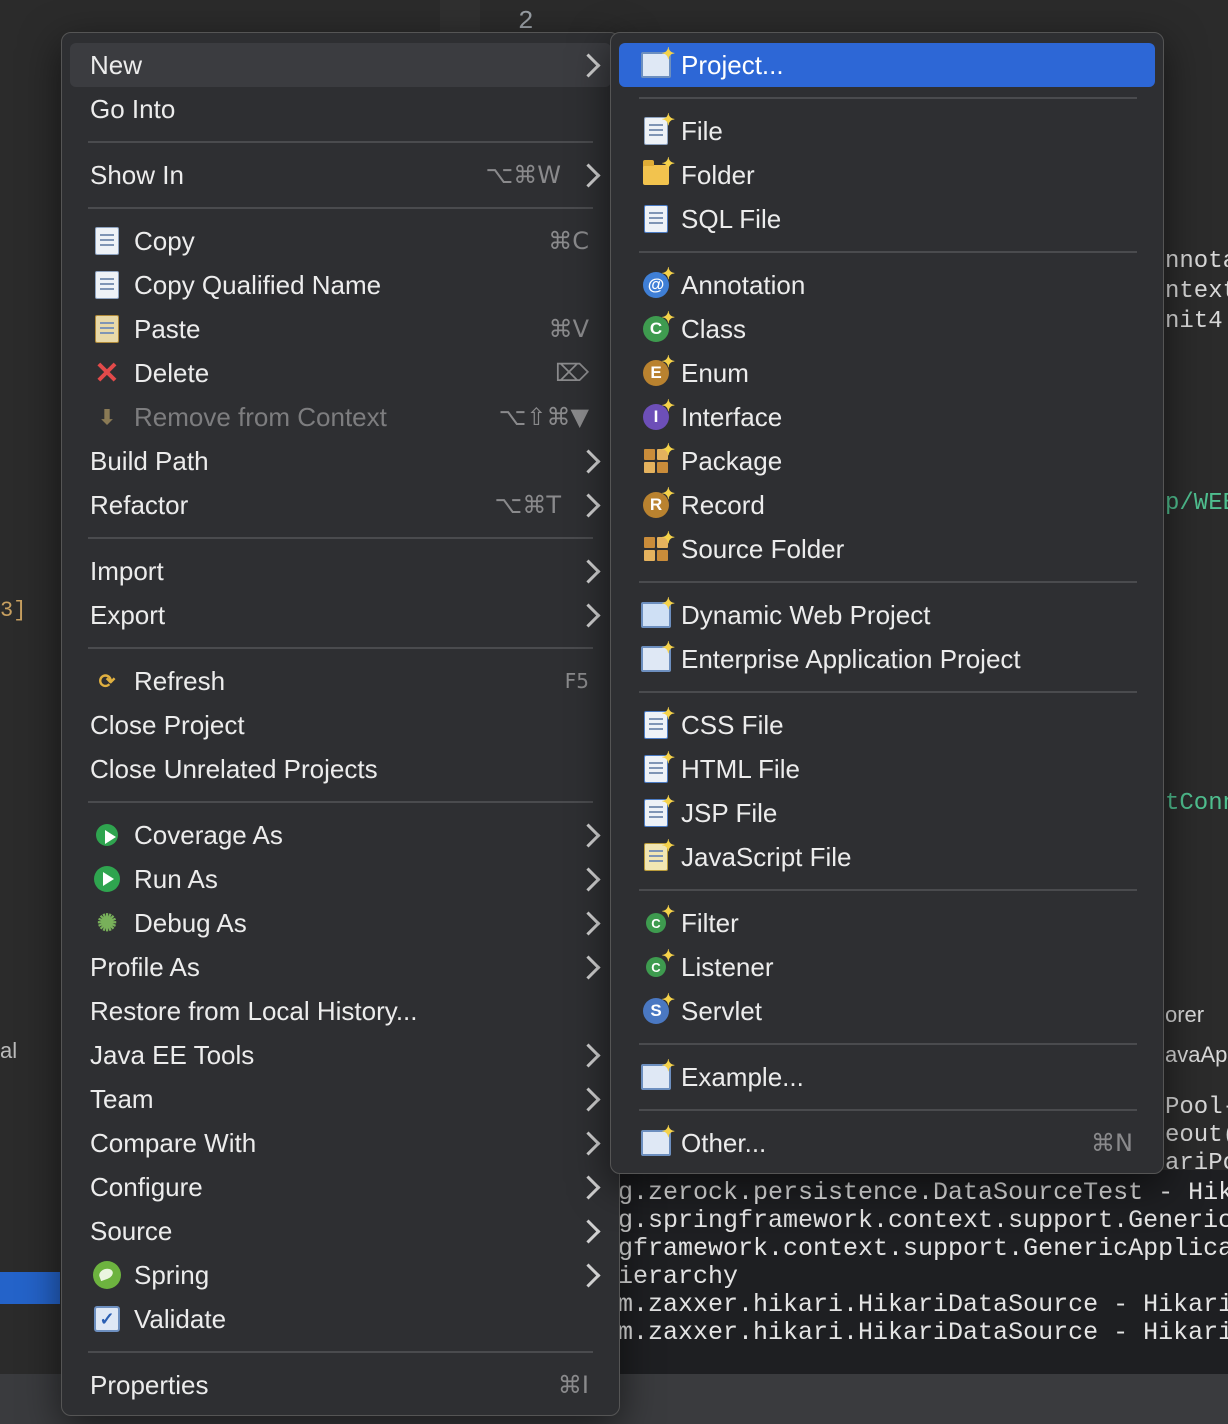  I want to click on submenu-item-html-file: ✦ HTML File, so click(887, 769).